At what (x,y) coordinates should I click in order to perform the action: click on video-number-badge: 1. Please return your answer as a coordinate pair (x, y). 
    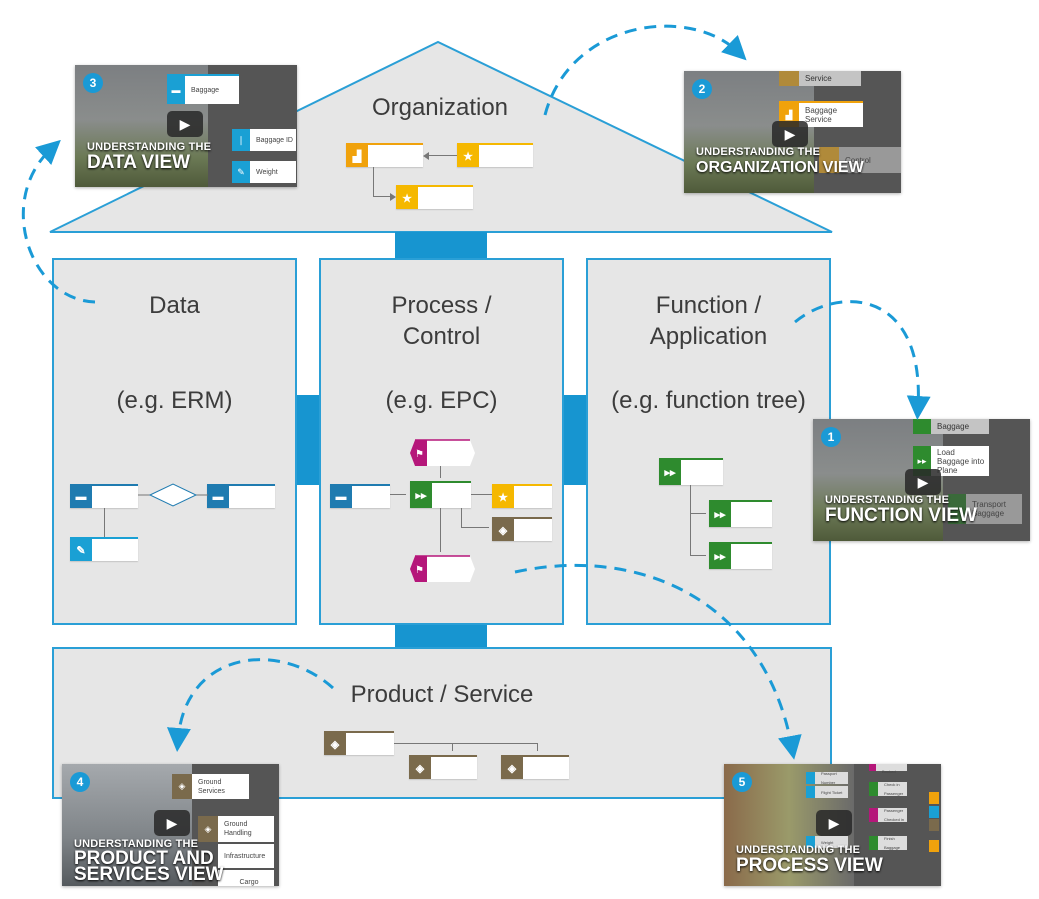
    Looking at the image, I should click on (831, 437).